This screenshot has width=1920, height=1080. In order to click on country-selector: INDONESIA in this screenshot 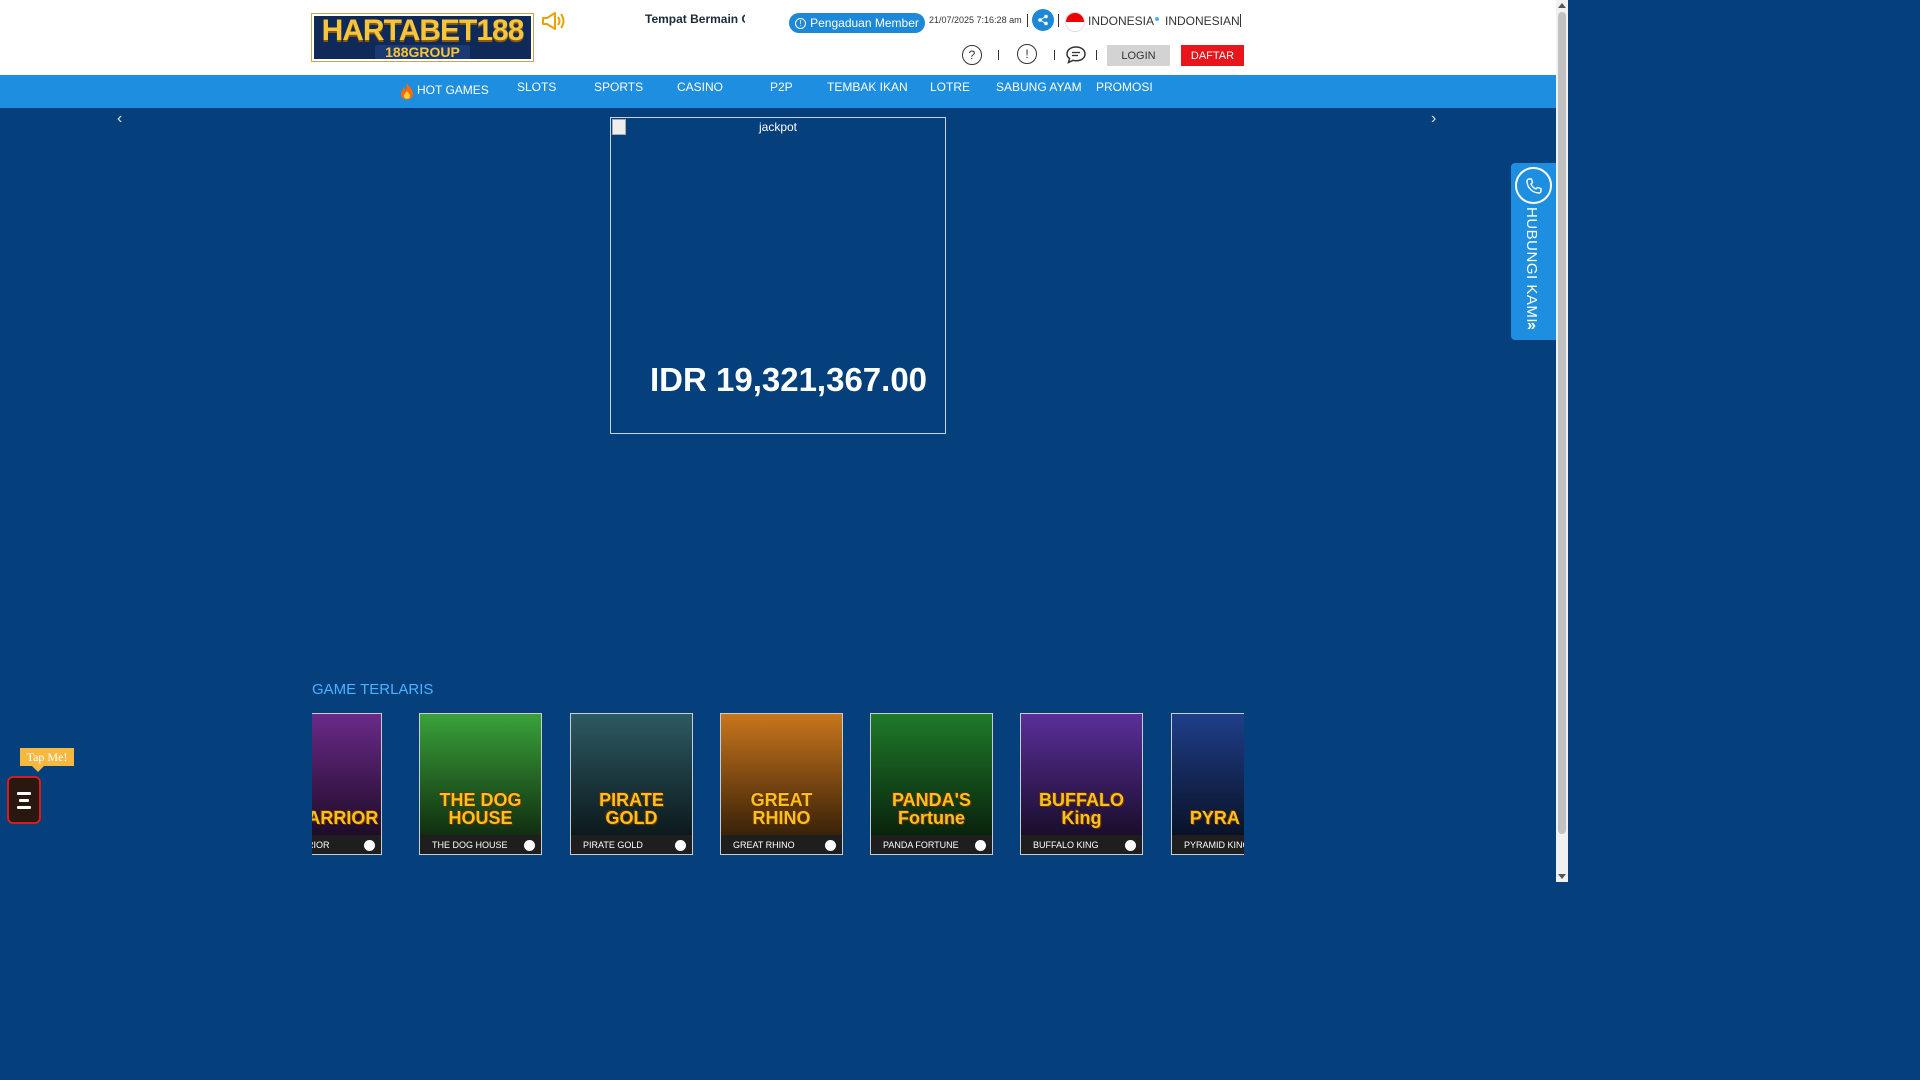, I will do `click(1121, 21)`.